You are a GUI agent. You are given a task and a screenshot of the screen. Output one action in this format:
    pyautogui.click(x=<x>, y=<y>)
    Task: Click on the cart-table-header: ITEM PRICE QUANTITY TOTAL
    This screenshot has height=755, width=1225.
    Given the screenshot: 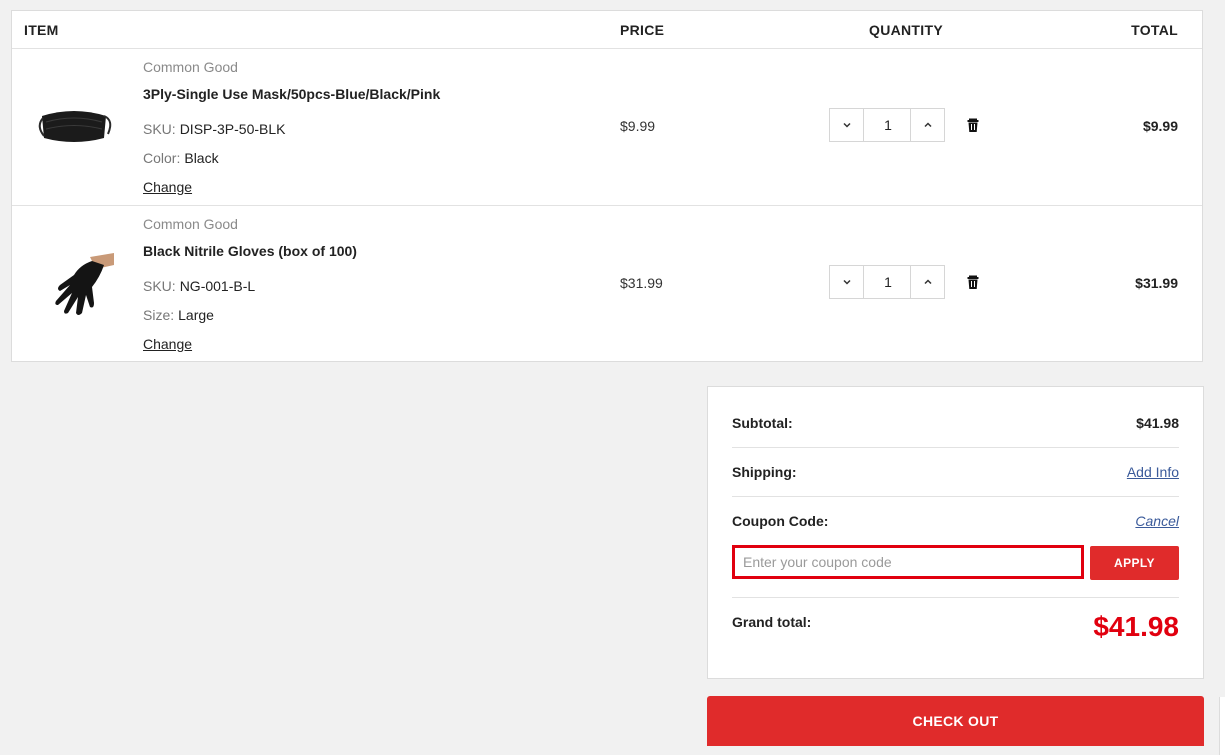 What is the action you would take?
    pyautogui.click(x=607, y=30)
    